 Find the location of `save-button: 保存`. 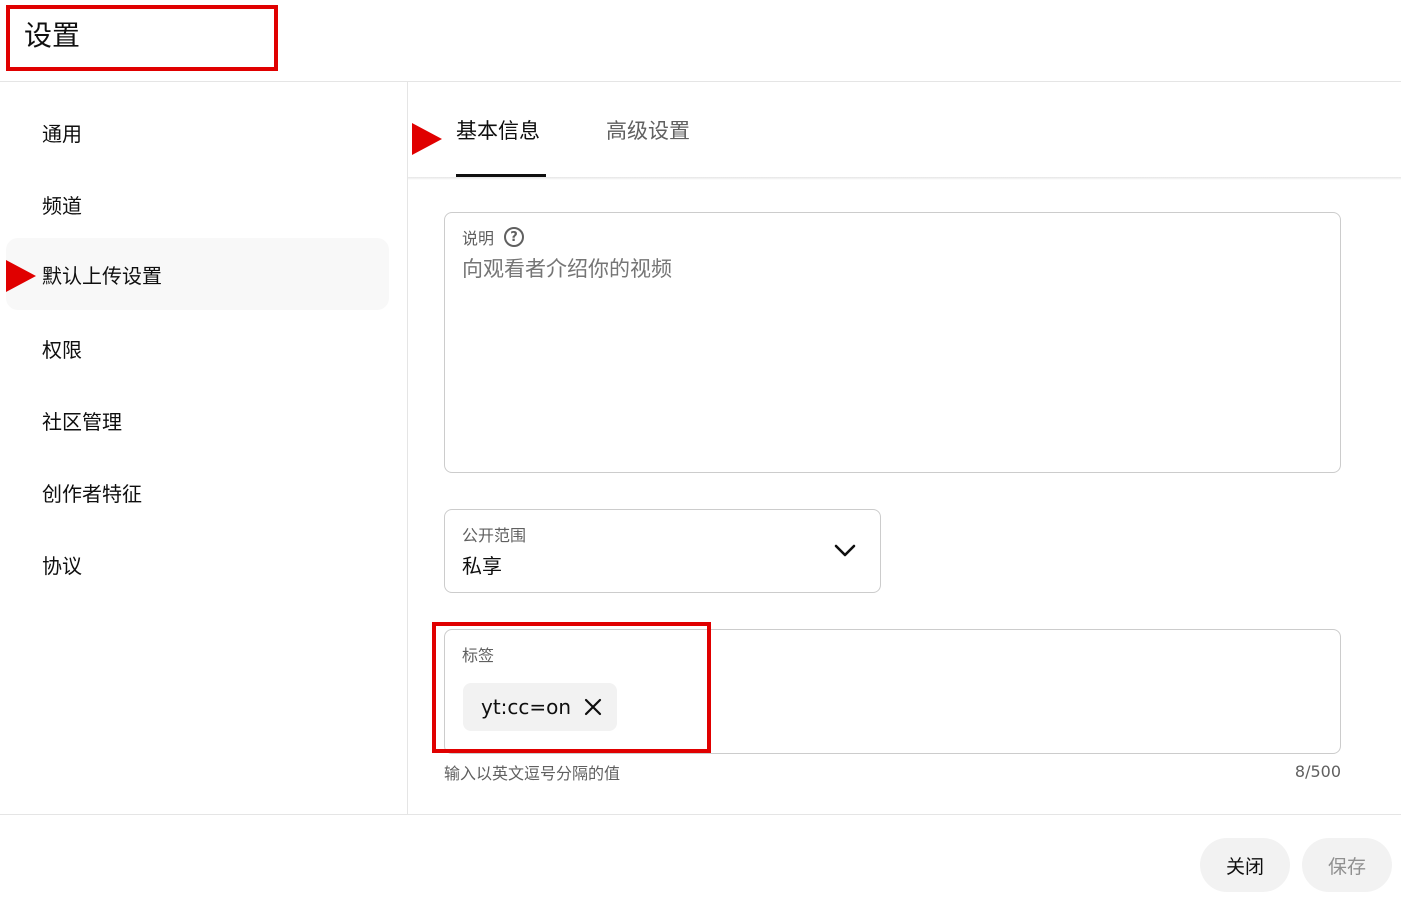

save-button: 保存 is located at coordinates (1347, 865).